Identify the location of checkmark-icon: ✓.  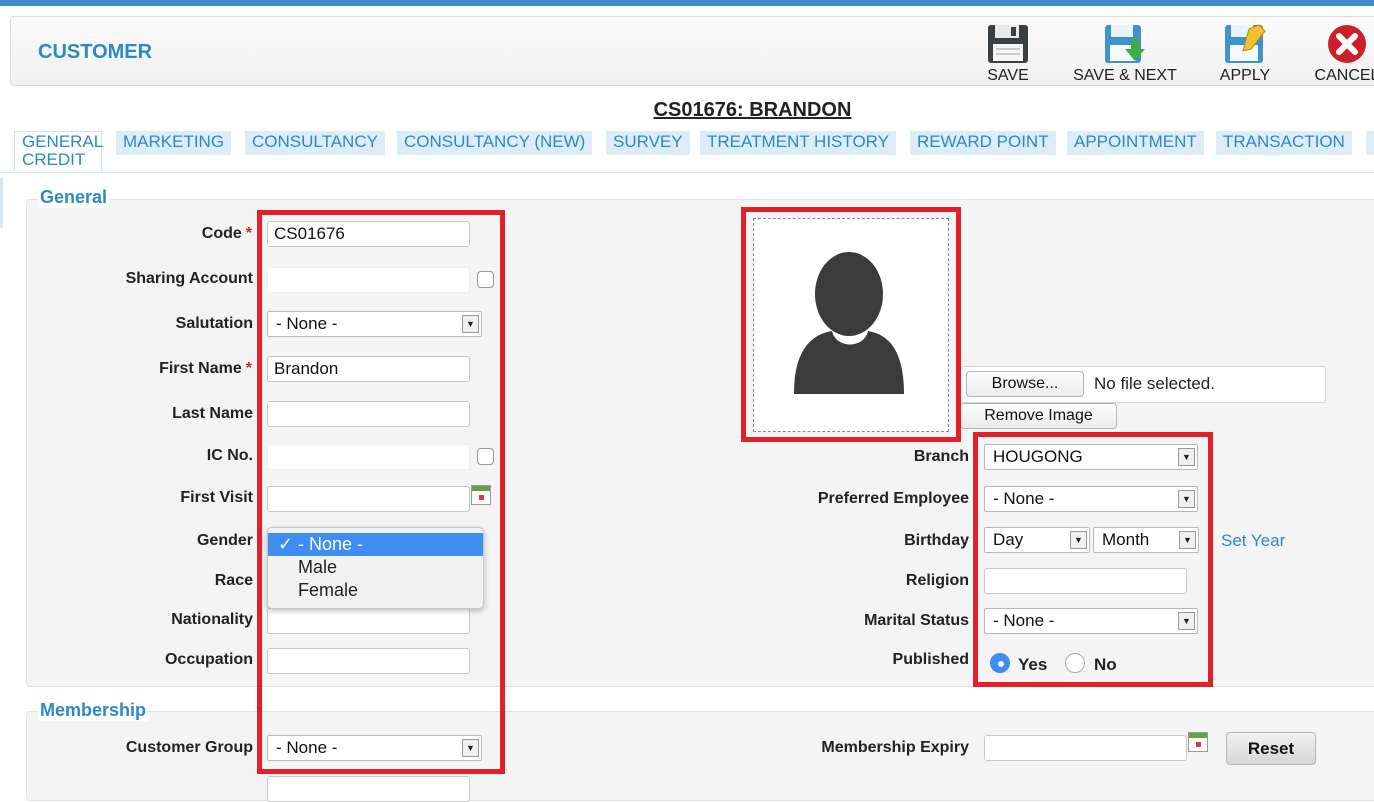
(286, 544).